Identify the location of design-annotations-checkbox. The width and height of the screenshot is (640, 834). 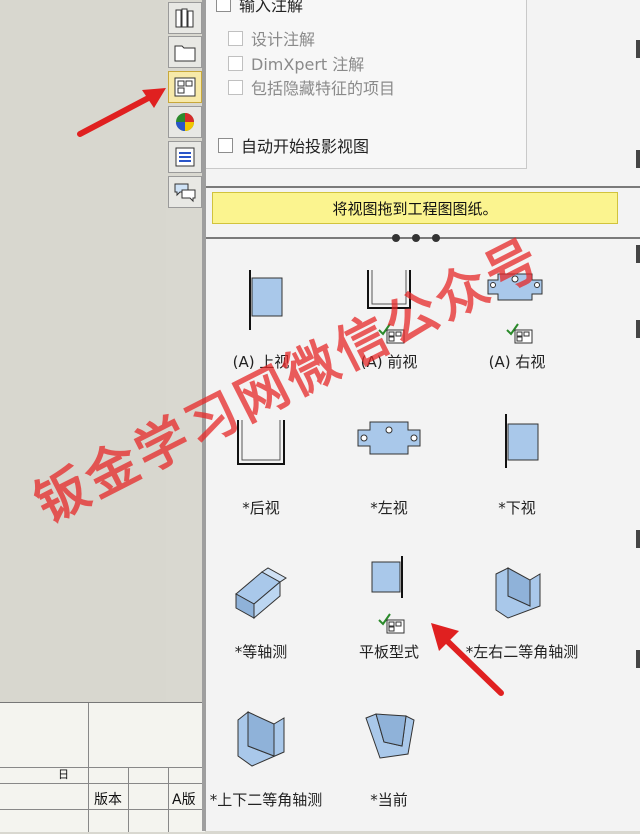
(235, 38).